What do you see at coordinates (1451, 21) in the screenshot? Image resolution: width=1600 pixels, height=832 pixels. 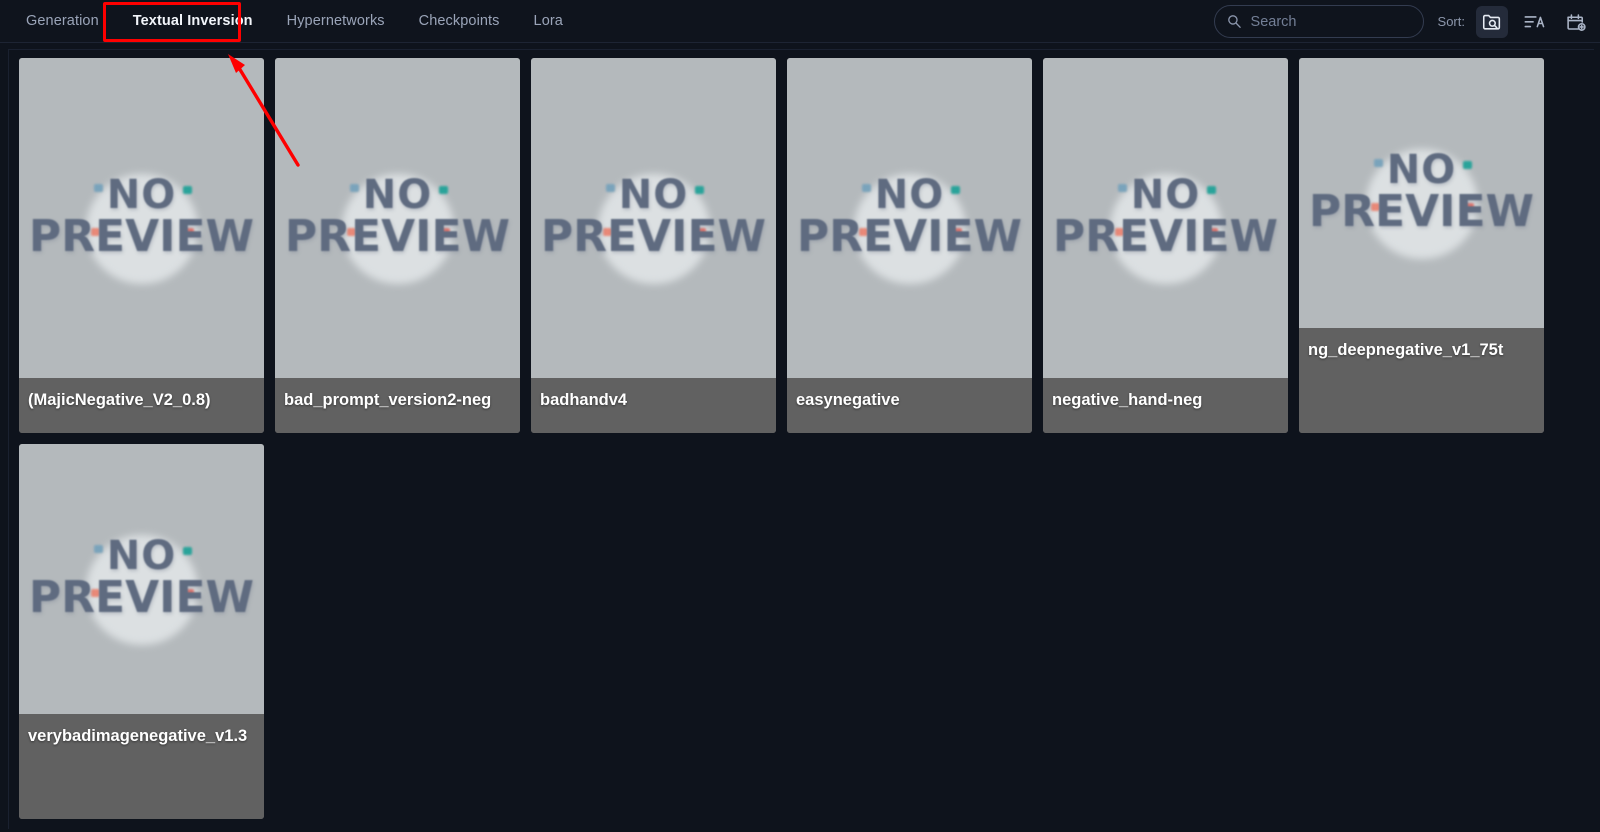 I see `sort-label: Sort:` at bounding box center [1451, 21].